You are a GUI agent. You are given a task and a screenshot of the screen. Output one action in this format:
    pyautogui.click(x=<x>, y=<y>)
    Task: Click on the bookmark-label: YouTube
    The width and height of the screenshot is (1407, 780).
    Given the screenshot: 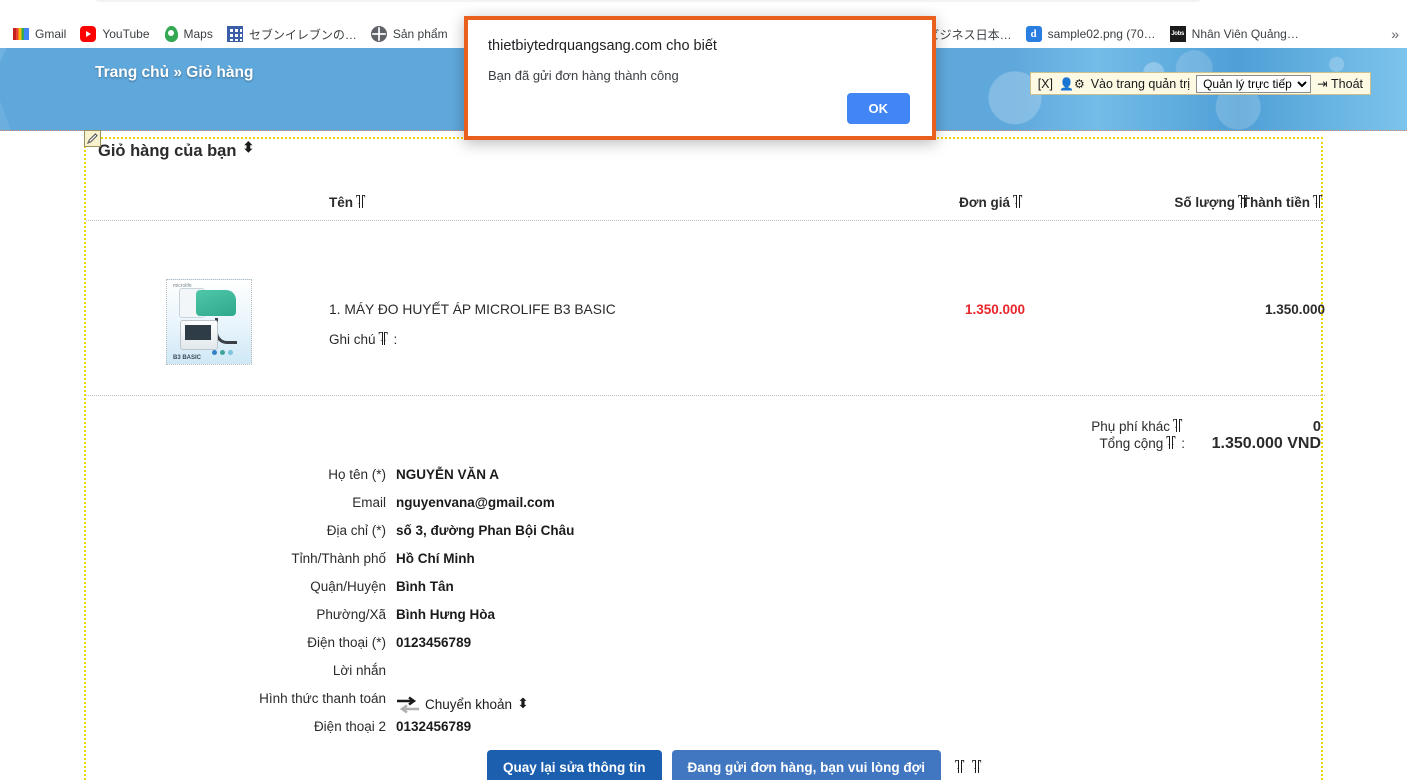 What is the action you would take?
    pyautogui.click(x=126, y=34)
    